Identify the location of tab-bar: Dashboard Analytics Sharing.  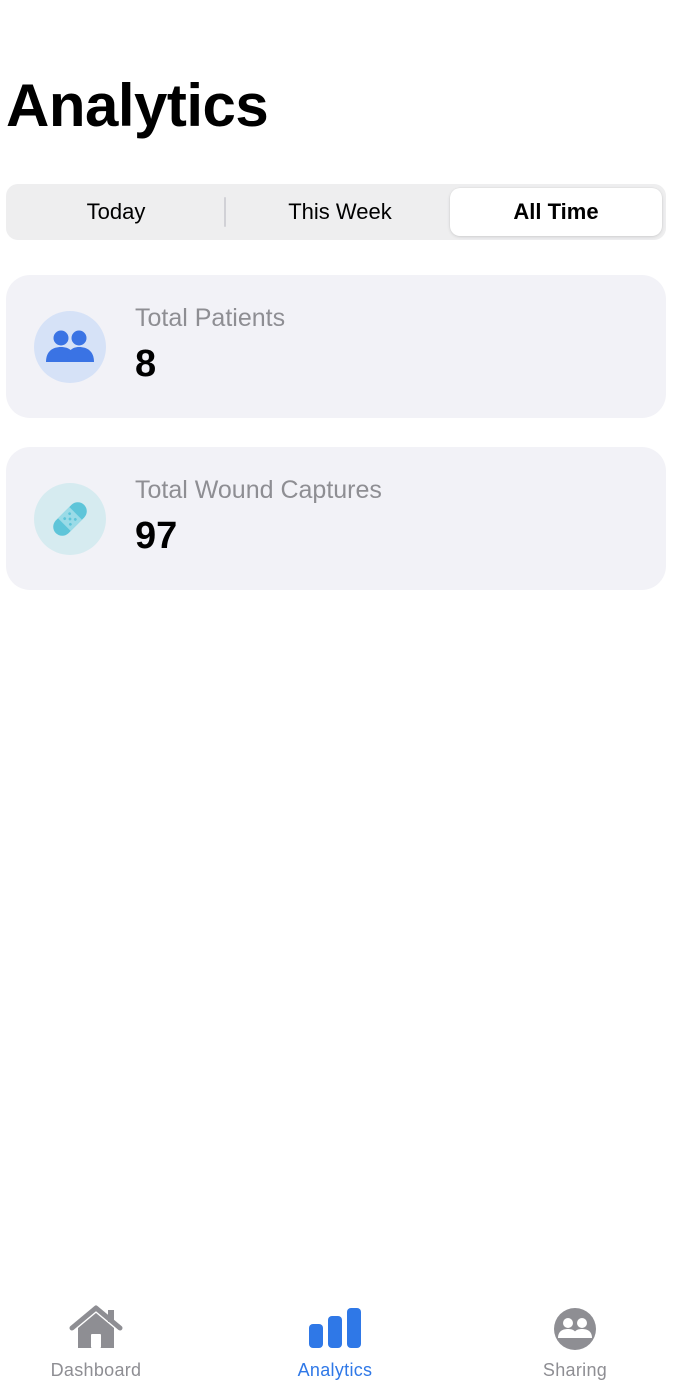
(337, 1343).